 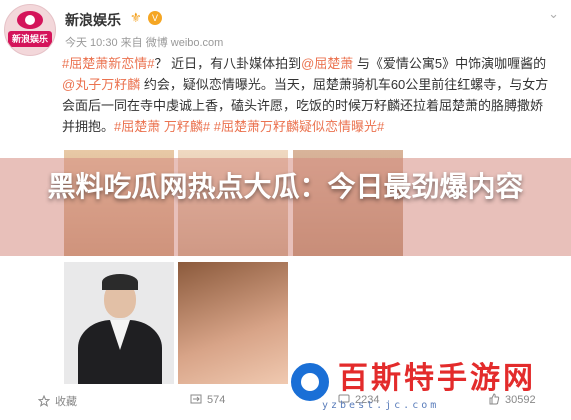 What do you see at coordinates (136, 17) in the screenshot?
I see `verified-icon: ⚜` at bounding box center [136, 17].